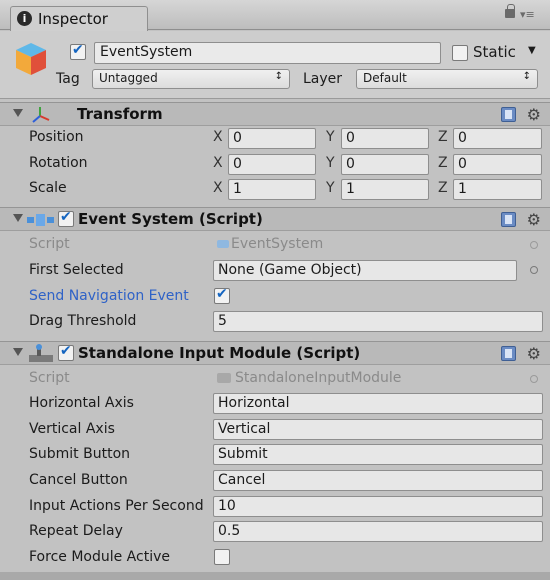  What do you see at coordinates (275, 15) in the screenshot?
I see `window-titlebar: i Inspector ▾≡` at bounding box center [275, 15].